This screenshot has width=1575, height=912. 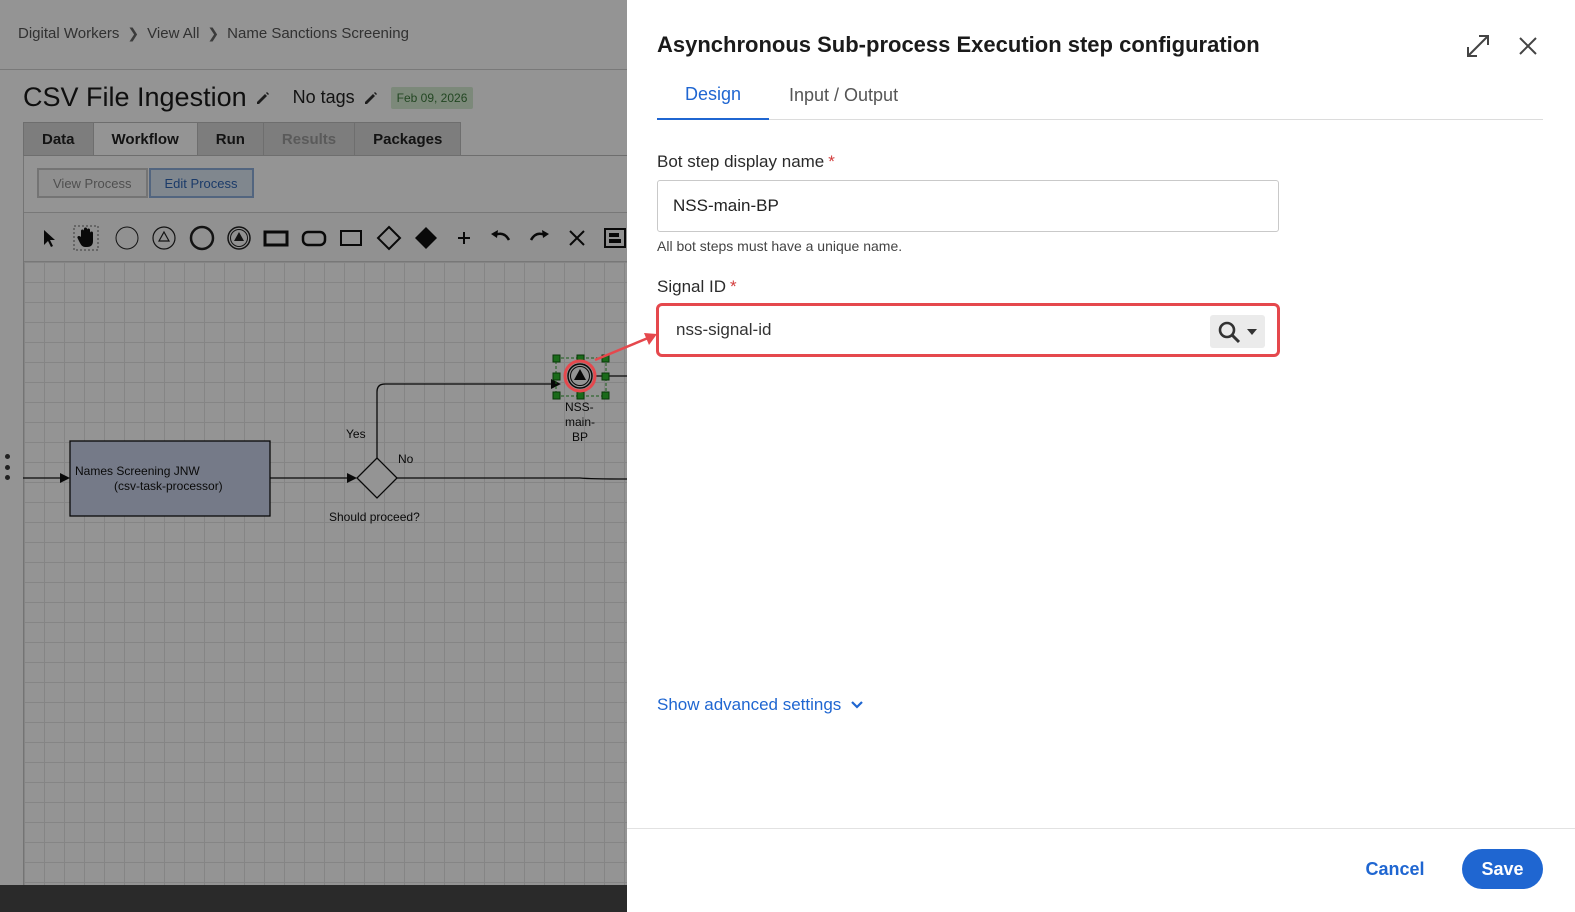 I want to click on show-advanced-settings-link: Show advanced settings, so click(x=760, y=705).